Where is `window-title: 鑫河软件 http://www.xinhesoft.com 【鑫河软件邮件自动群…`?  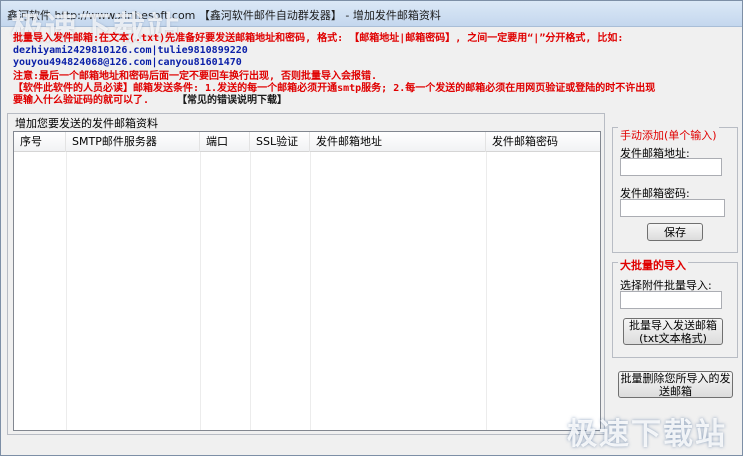
window-title: 鑫河软件 http://www.xinhesoft.com 【鑫河软件邮件自动群… is located at coordinates (224, 15).